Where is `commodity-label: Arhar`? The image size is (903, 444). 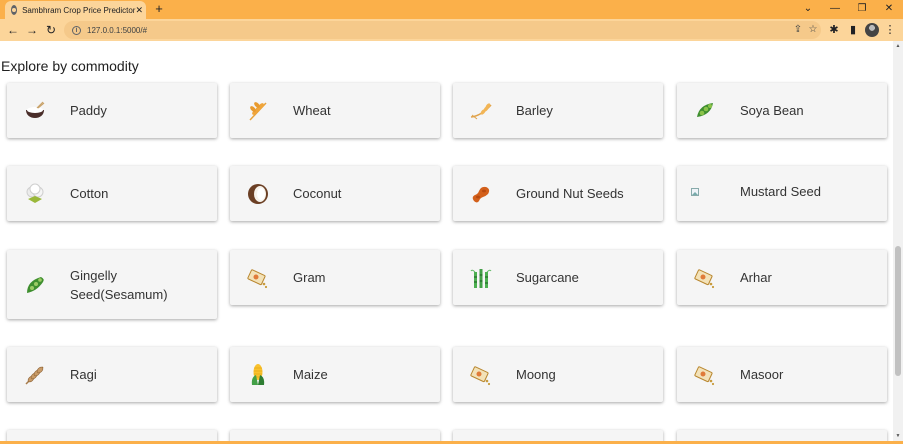
commodity-label: Arhar is located at coordinates (756, 277).